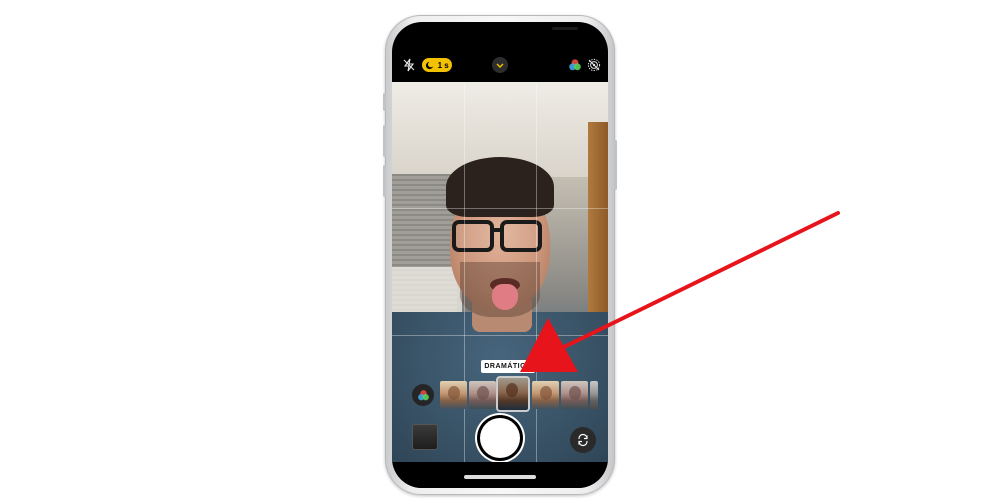  What do you see at coordinates (443, 65) in the screenshot?
I see `night-mode-duration: 1 s` at bounding box center [443, 65].